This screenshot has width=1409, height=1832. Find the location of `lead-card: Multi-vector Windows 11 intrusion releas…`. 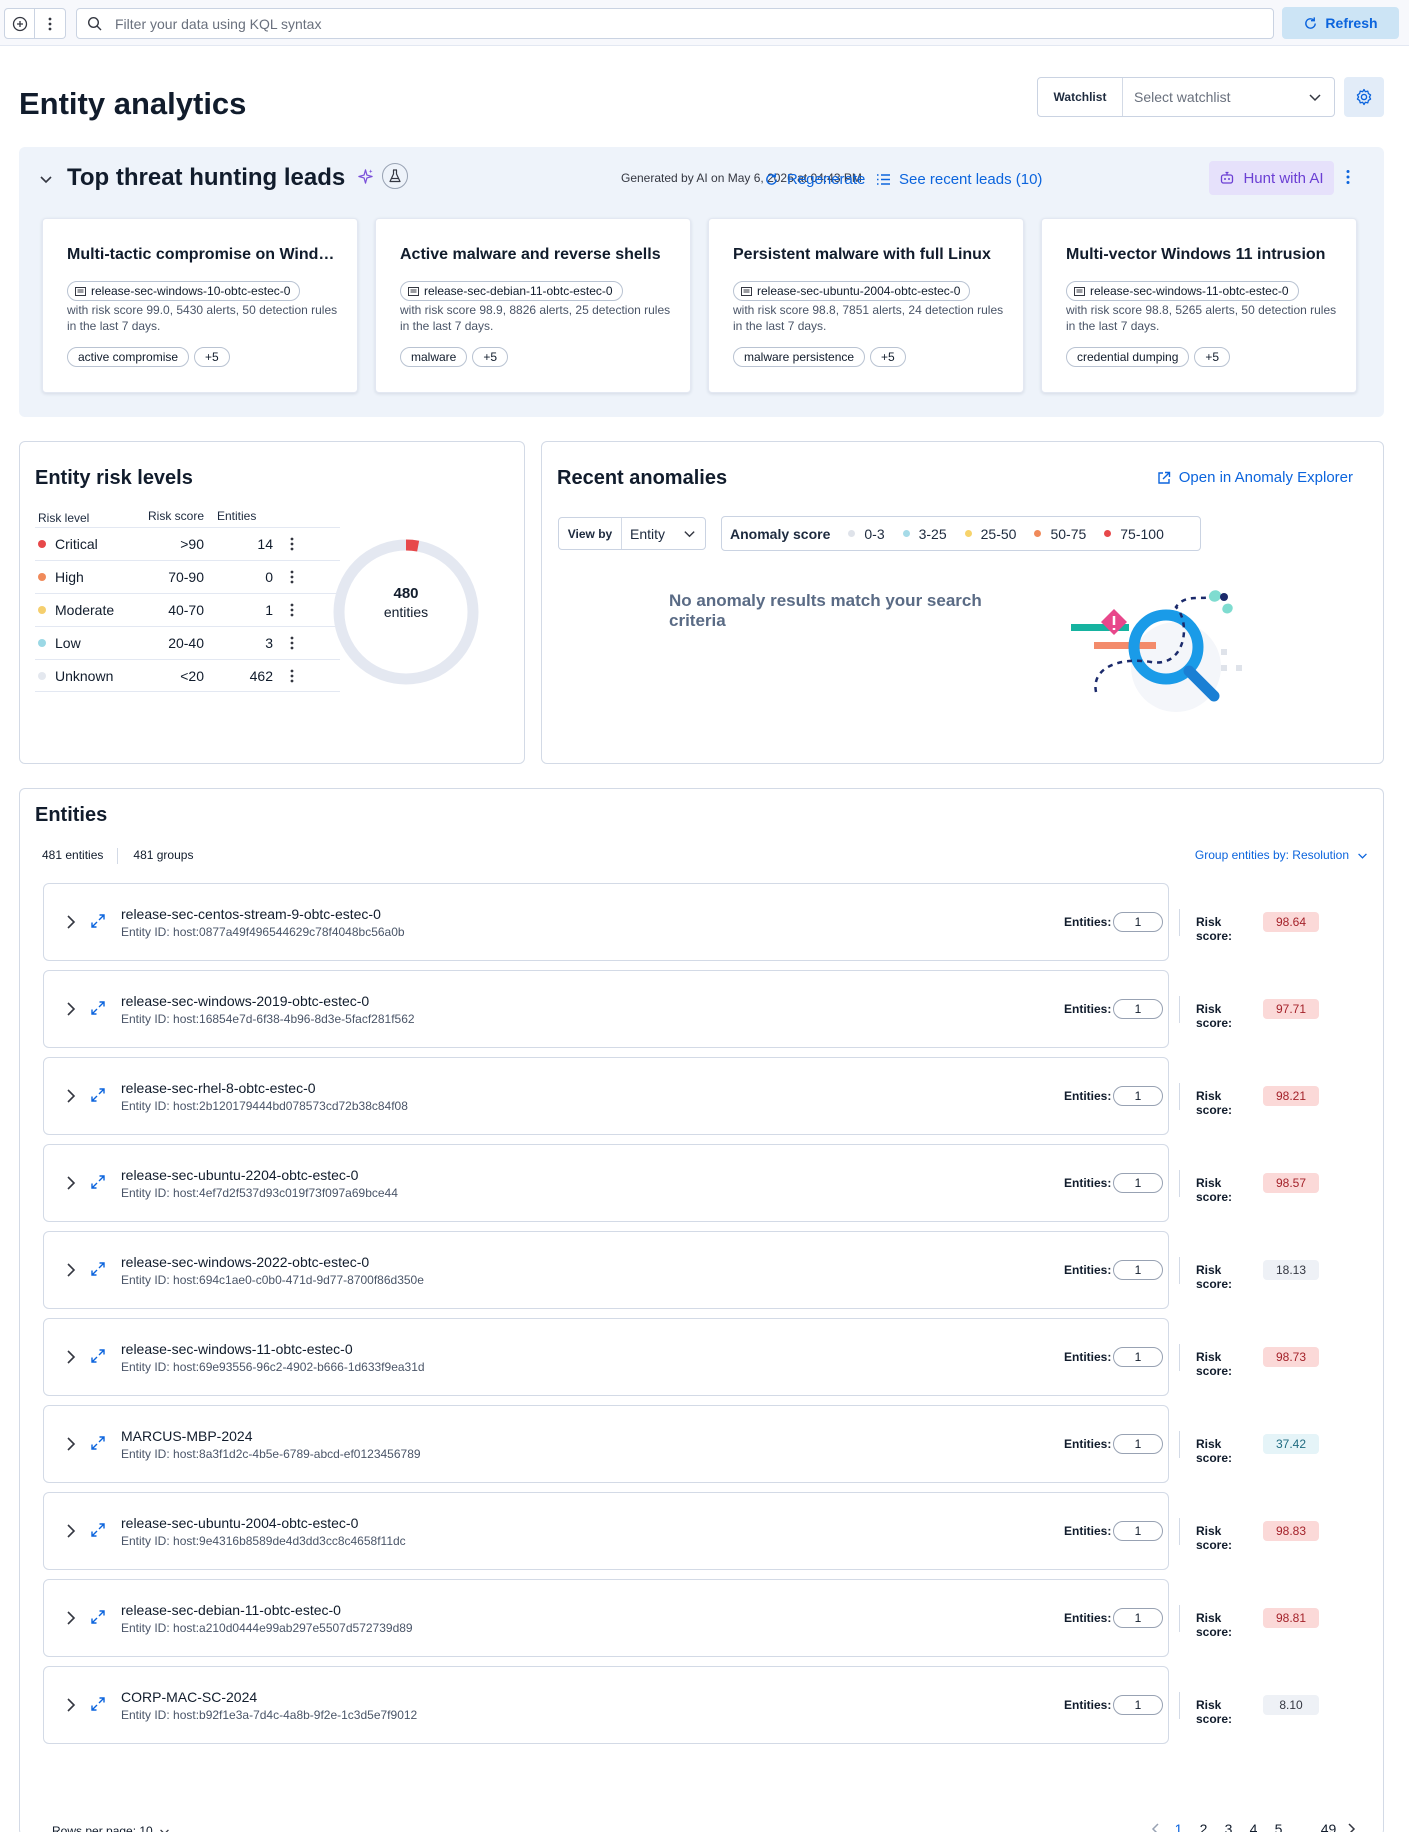

lead-card: Multi-vector Windows 11 intrusion releas… is located at coordinates (1199, 305).